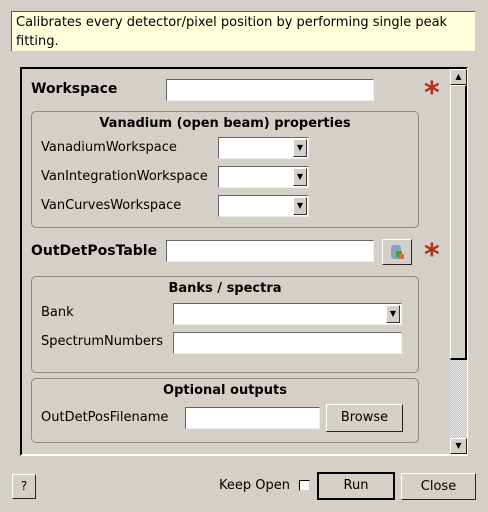  I want to click on workspace-input, so click(270, 90).